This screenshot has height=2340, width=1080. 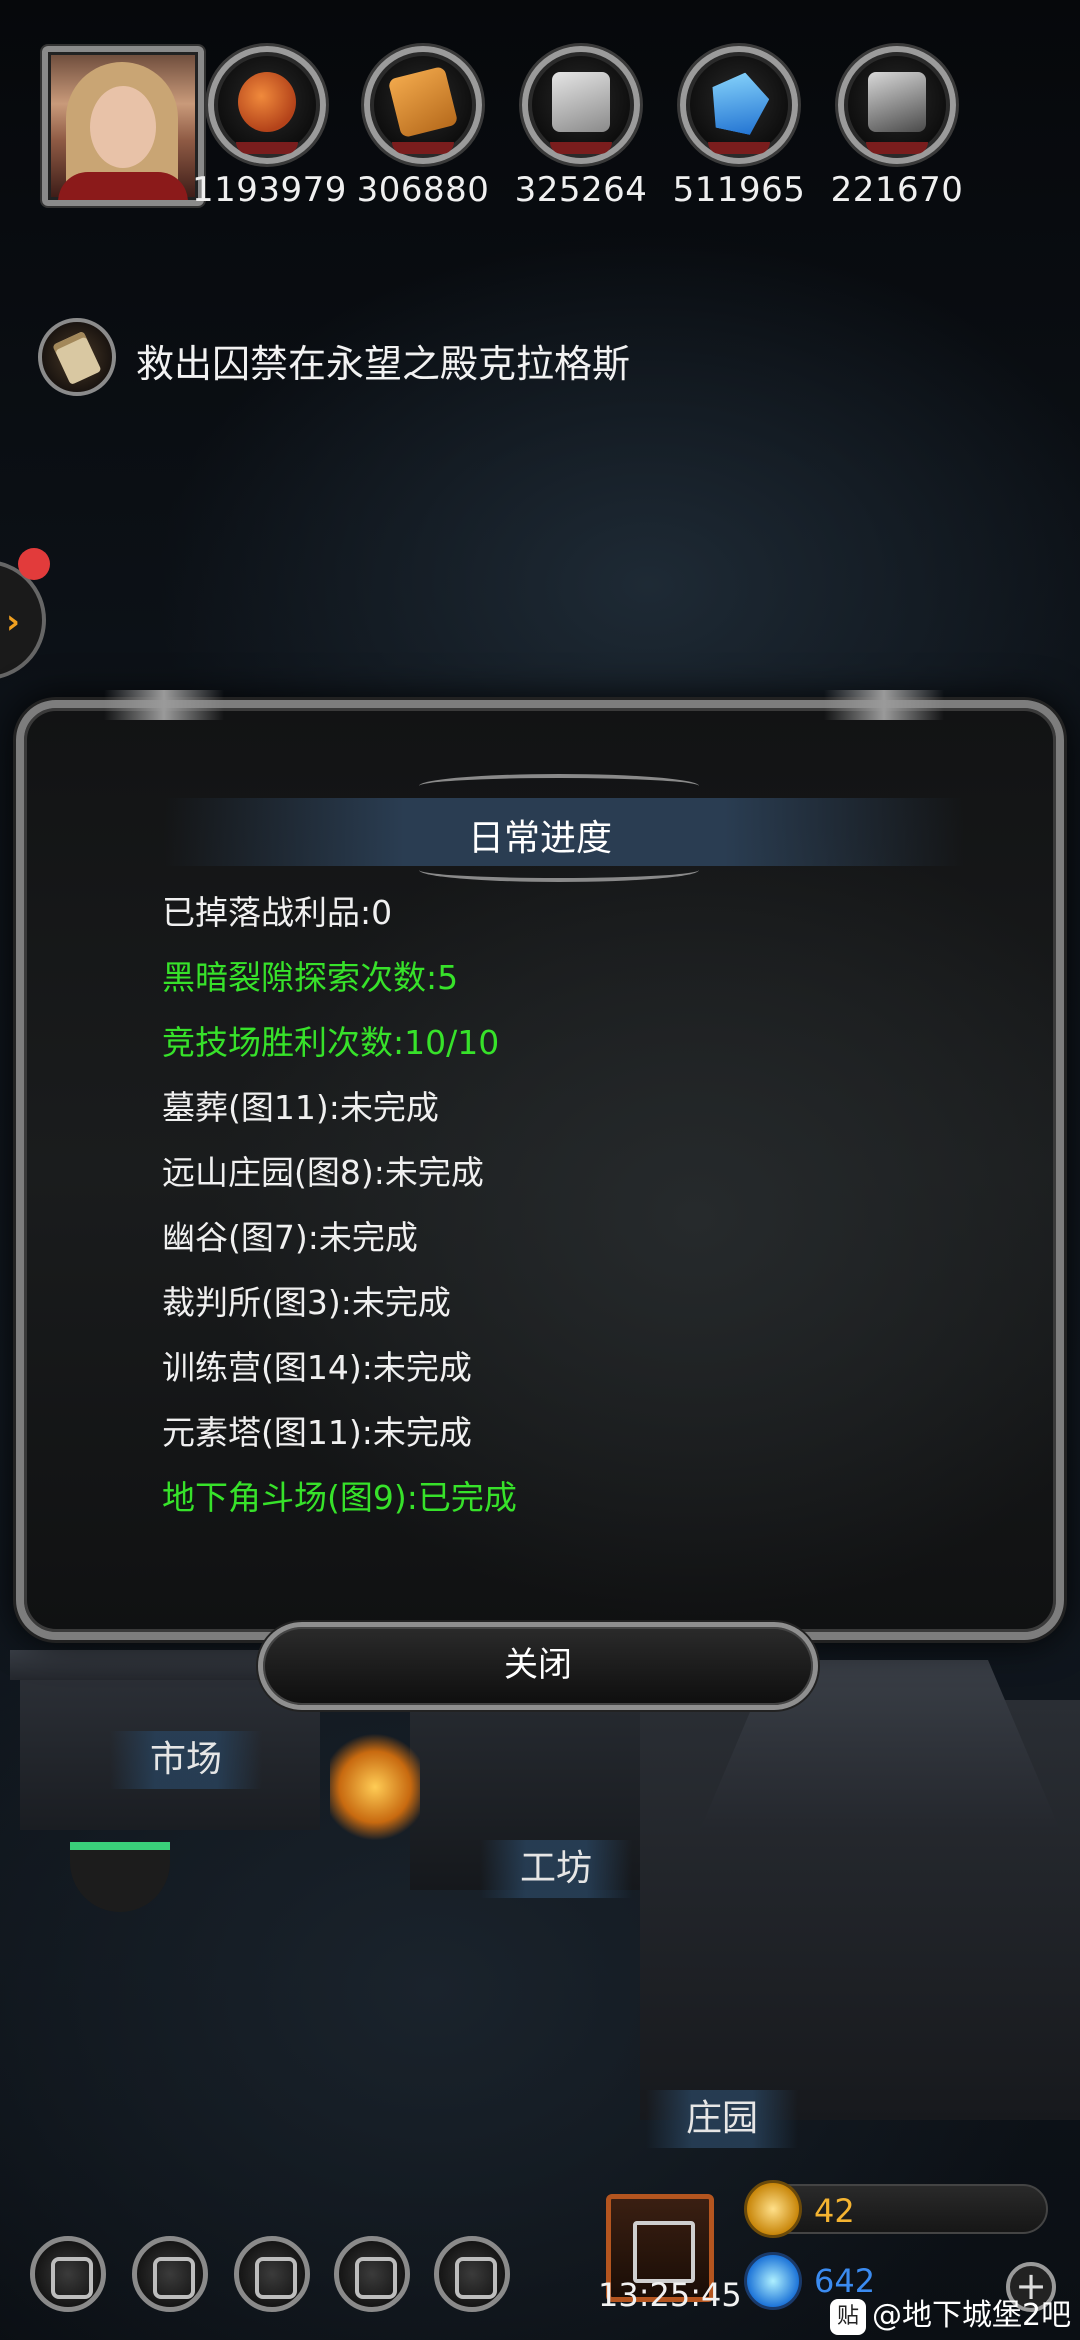 What do you see at coordinates (773, 2281) in the screenshot?
I see `blue-gem-icon` at bounding box center [773, 2281].